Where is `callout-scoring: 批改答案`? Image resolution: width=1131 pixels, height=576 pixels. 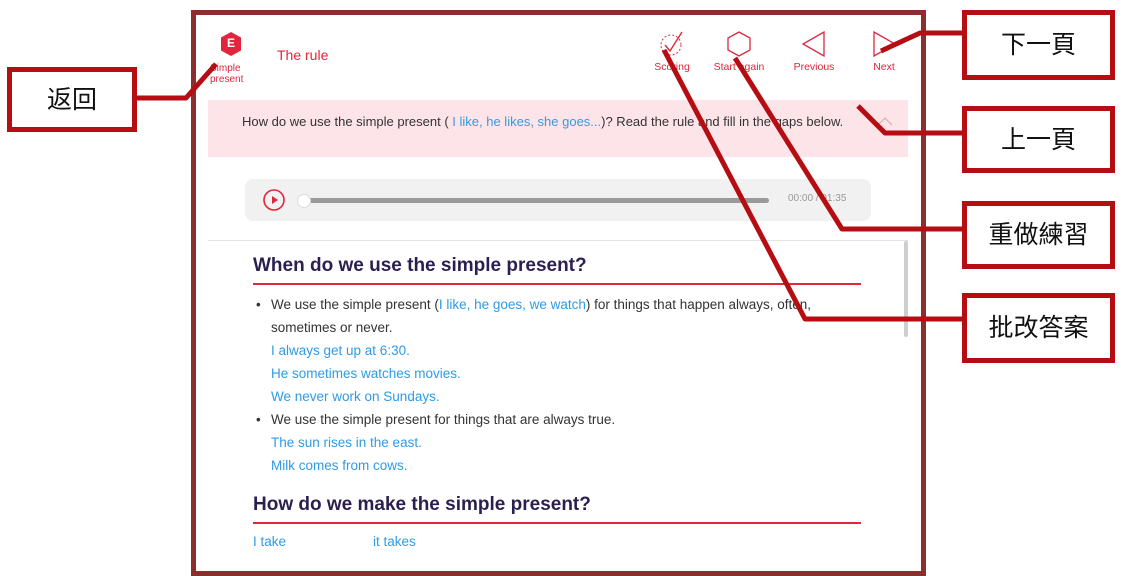
callout-scoring: 批改答案 is located at coordinates (1038, 328).